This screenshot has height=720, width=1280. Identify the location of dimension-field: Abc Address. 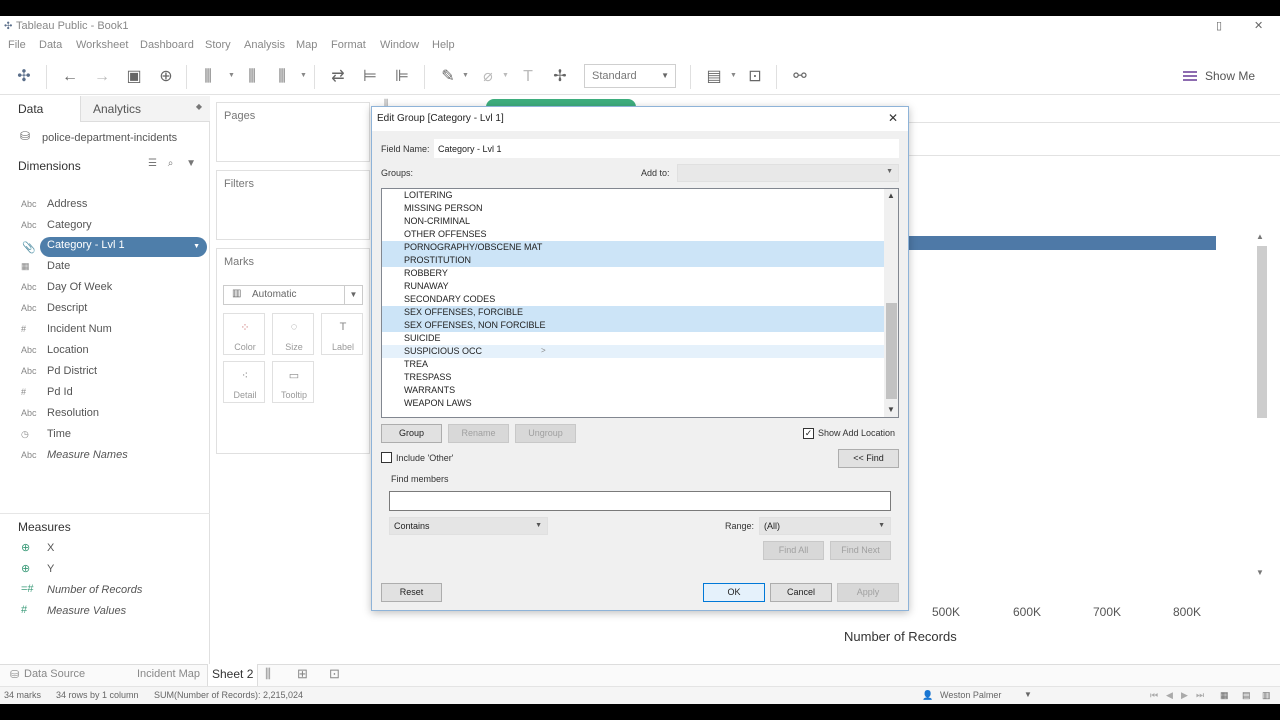
(113, 206).